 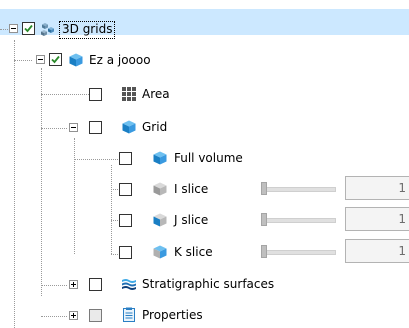 I want to click on i-slice-slider, so click(x=298, y=189).